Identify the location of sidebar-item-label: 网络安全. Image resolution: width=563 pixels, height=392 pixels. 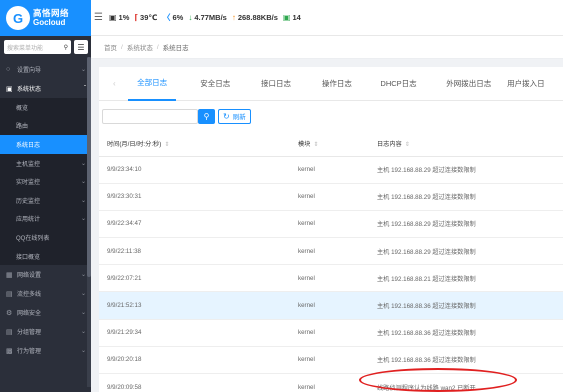
(29, 314).